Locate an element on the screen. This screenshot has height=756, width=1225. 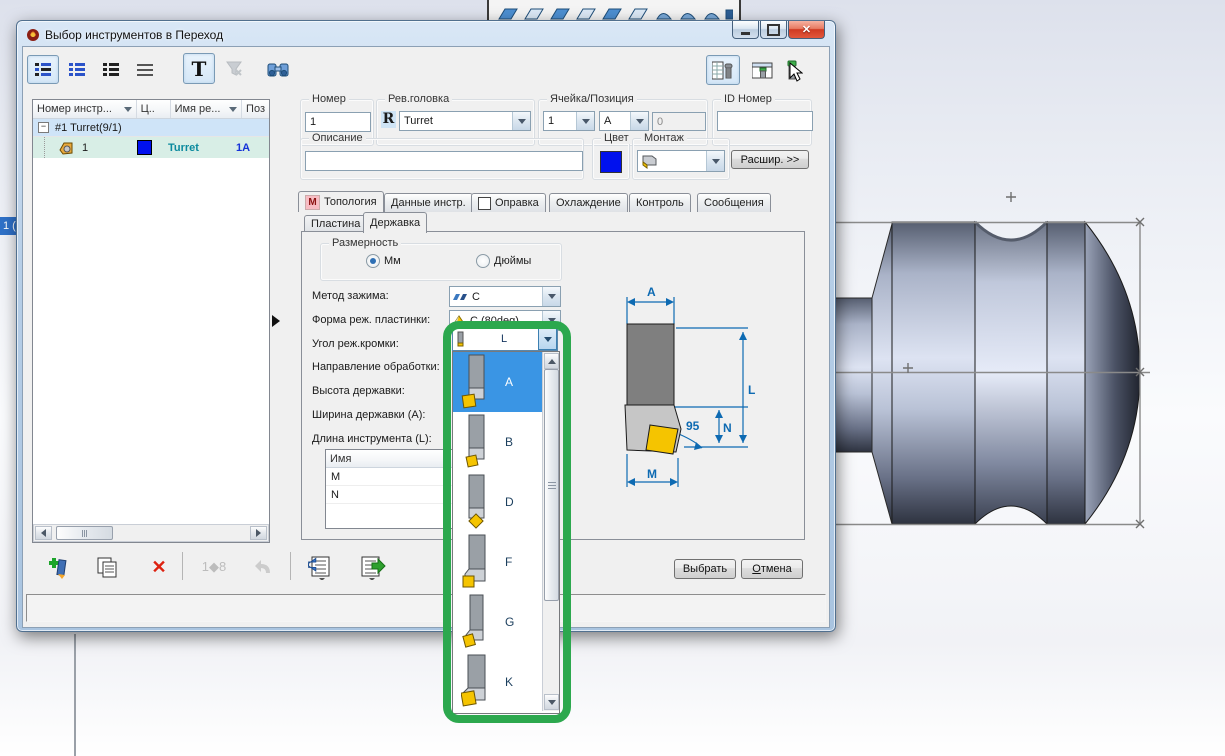
dropdown-item-F: F is located at coordinates (497, 562).